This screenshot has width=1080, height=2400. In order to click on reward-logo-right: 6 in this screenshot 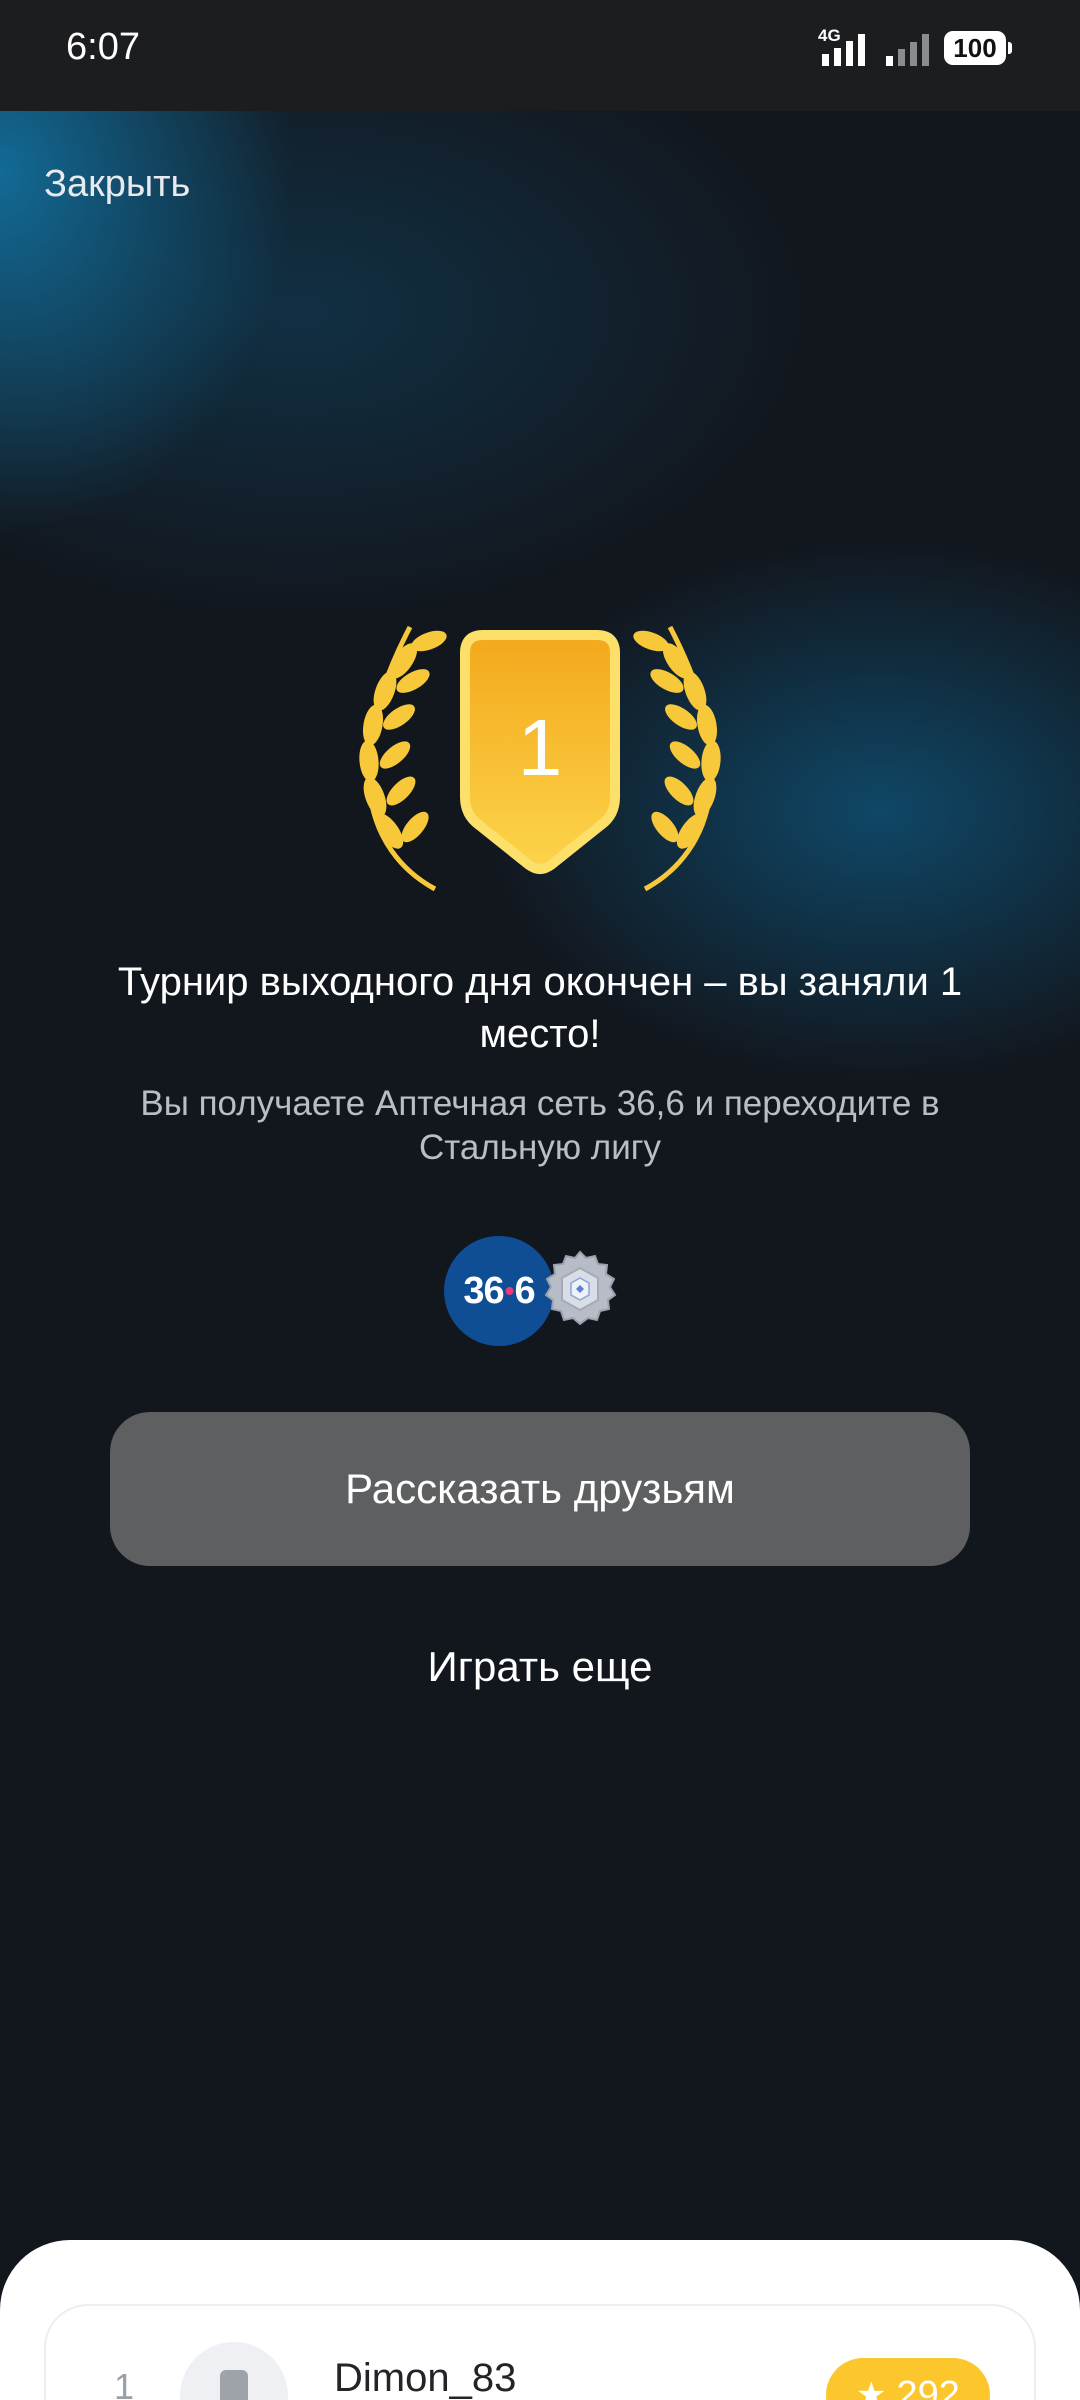, I will do `click(524, 1290)`.